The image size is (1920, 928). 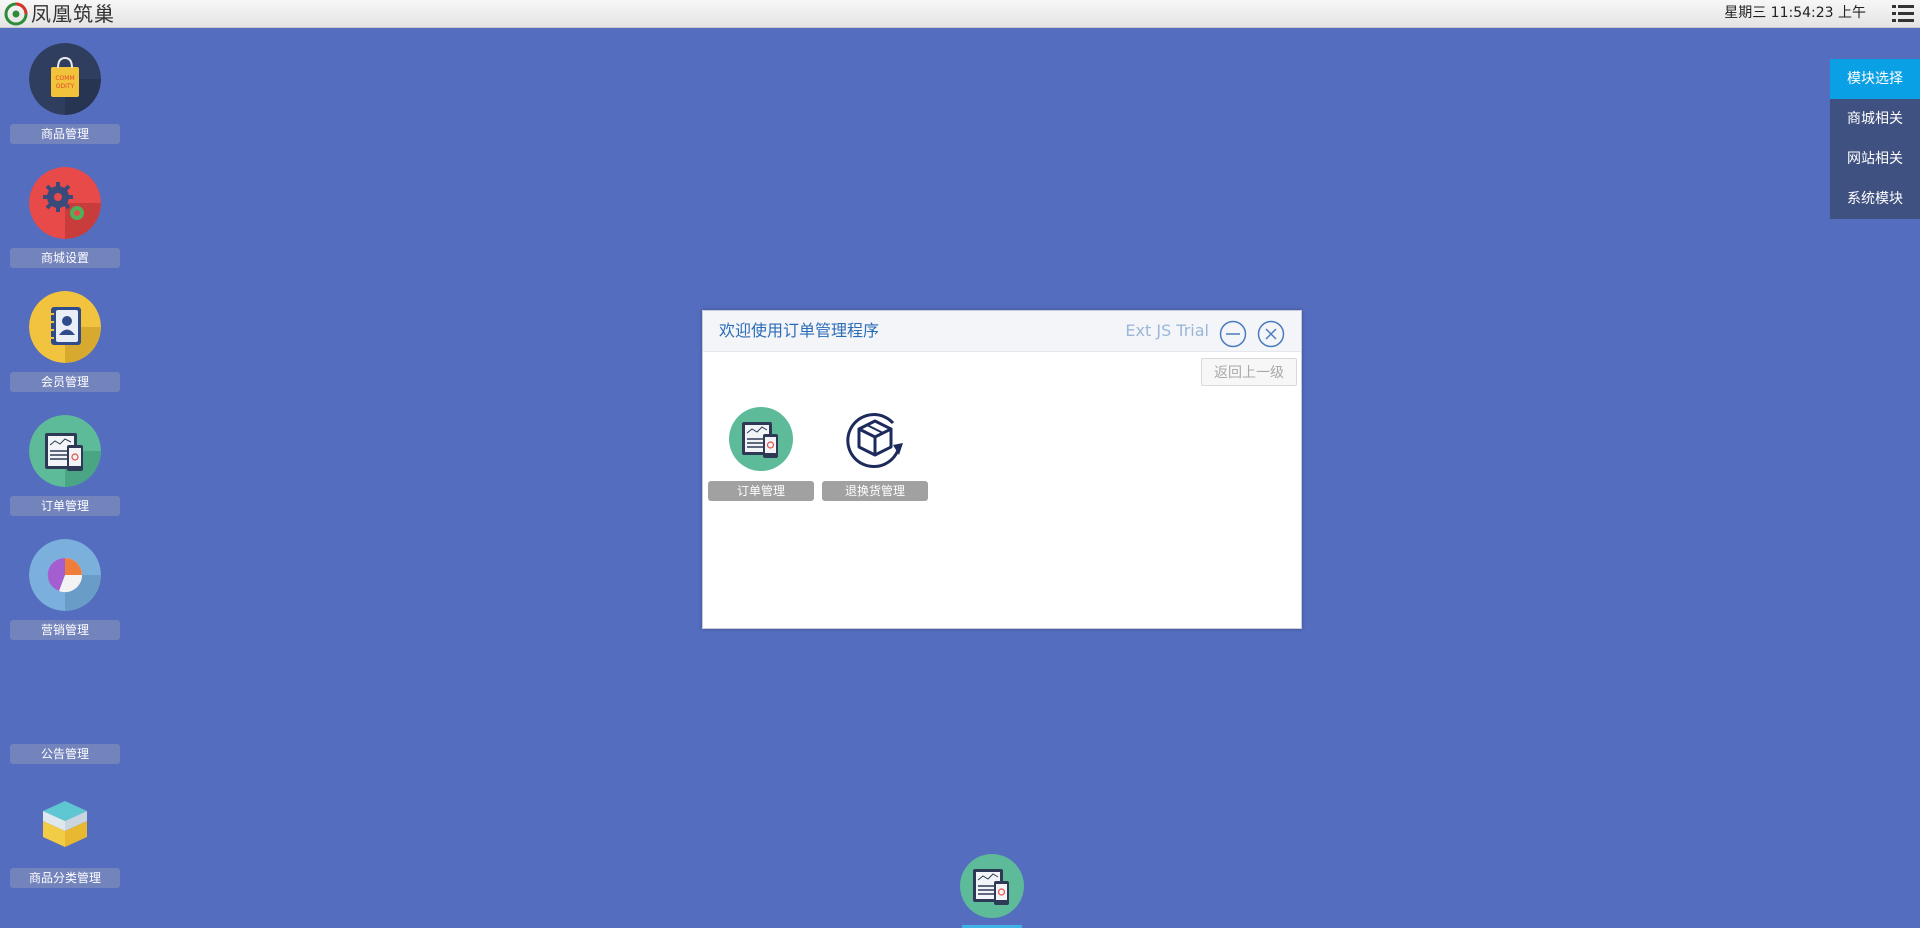 I want to click on back-button: 返回上一级, so click(x=1249, y=372).